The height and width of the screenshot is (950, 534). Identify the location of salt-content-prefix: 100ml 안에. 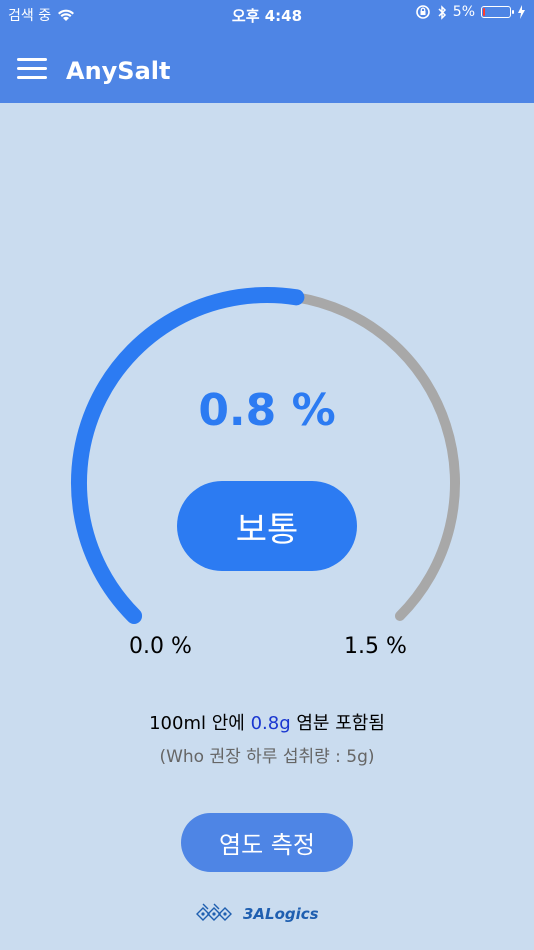
(200, 723).